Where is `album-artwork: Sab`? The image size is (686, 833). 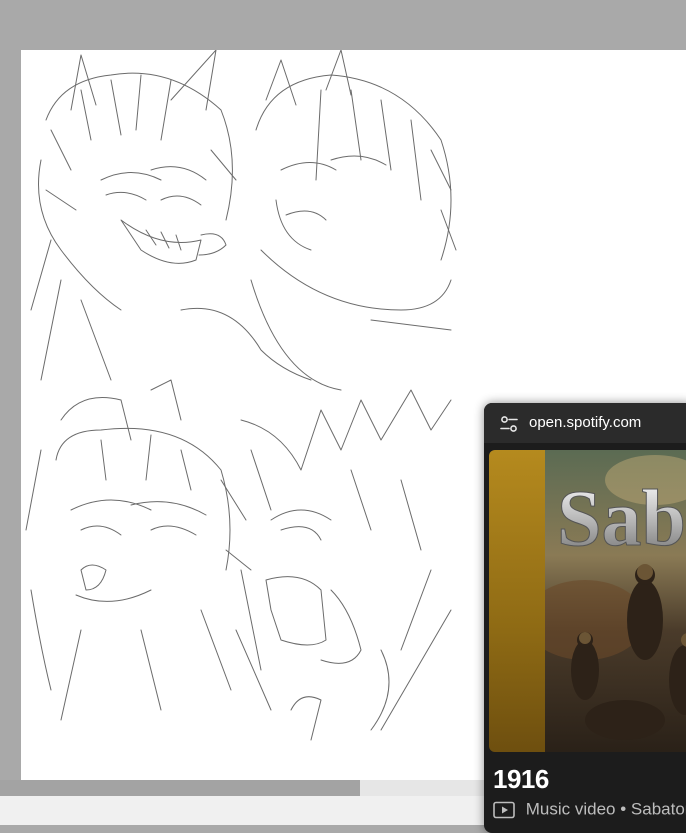 album-artwork: Sab is located at coordinates (587, 601).